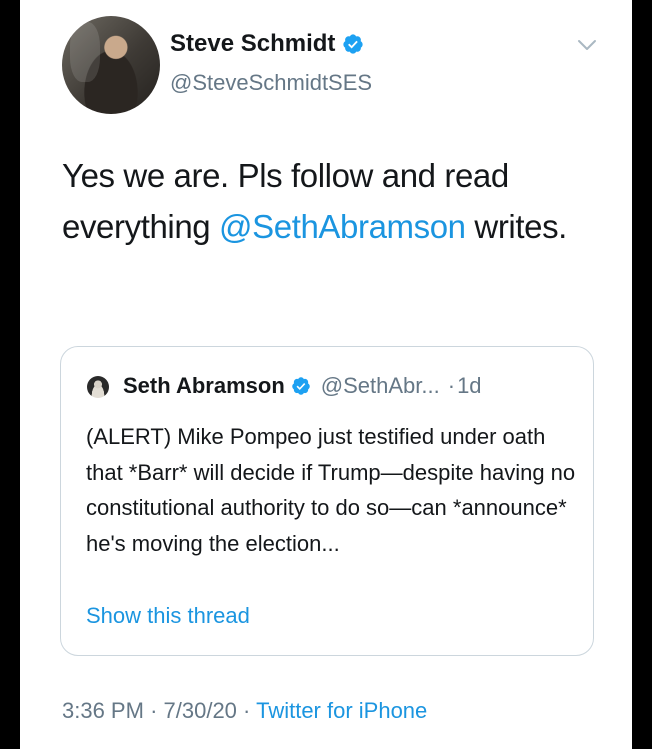  I want to click on tweet-source-link: Twitter for iPhone, so click(341, 710).